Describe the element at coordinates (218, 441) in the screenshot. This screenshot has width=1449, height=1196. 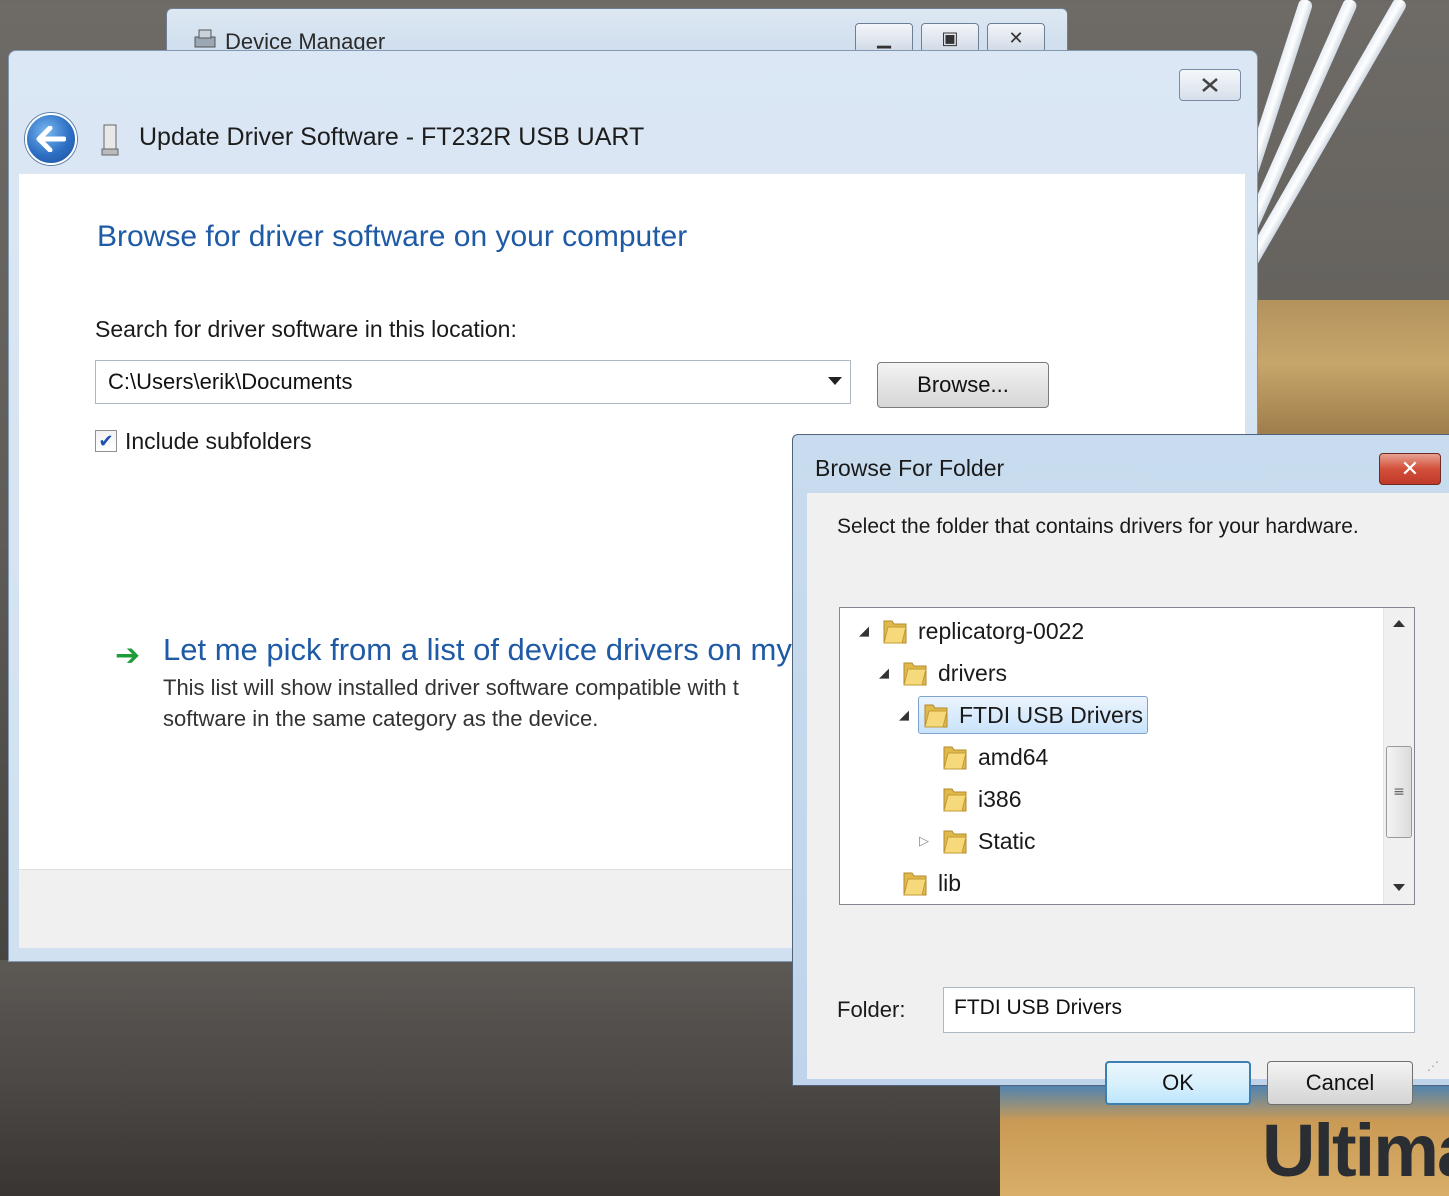
I see `include-subfolders-label: Include subfolders` at that location.